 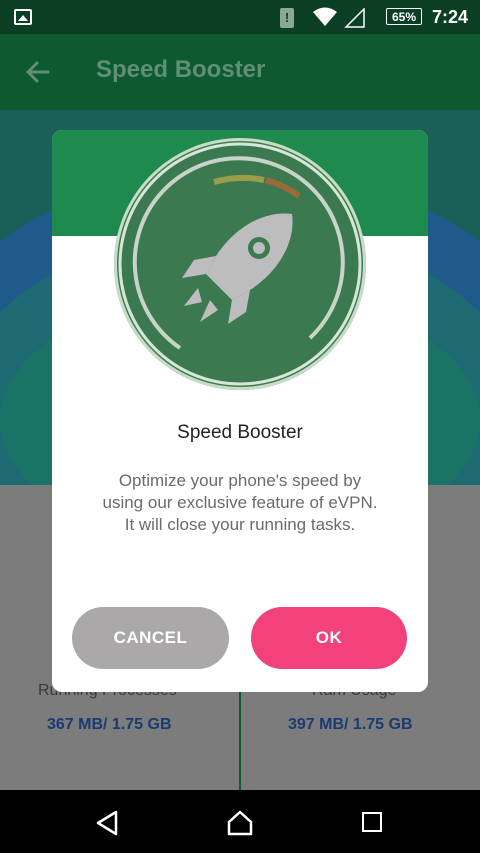 What do you see at coordinates (181, 69) in the screenshot?
I see `page-title: Speed Booster` at bounding box center [181, 69].